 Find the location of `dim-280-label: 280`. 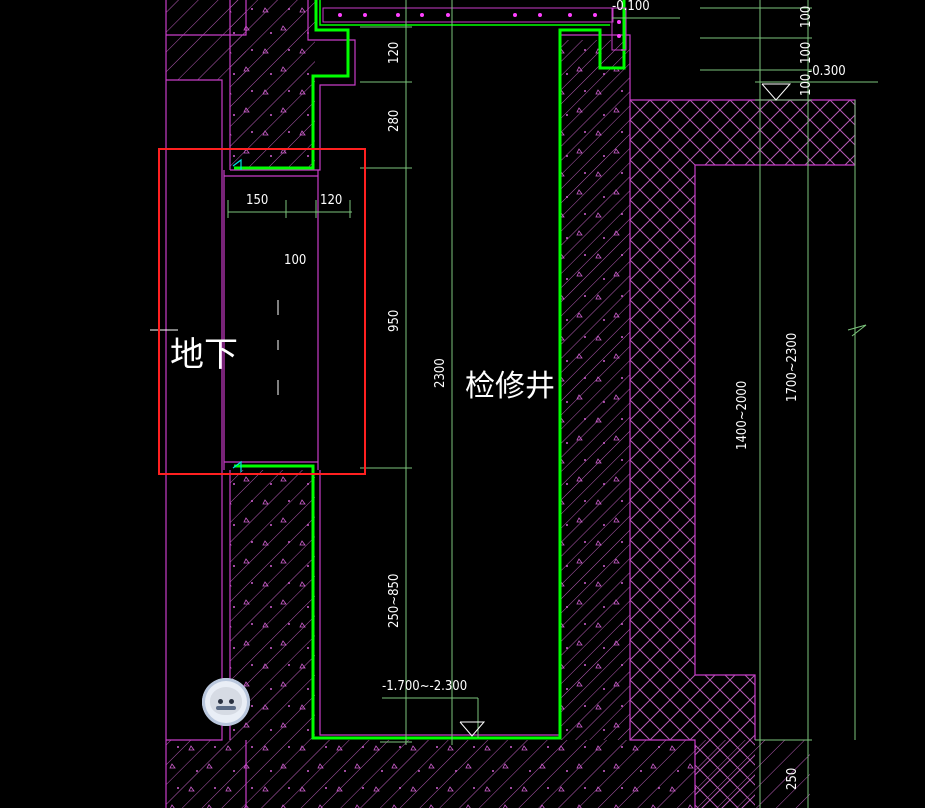

dim-280-label: 280 is located at coordinates (394, 121).